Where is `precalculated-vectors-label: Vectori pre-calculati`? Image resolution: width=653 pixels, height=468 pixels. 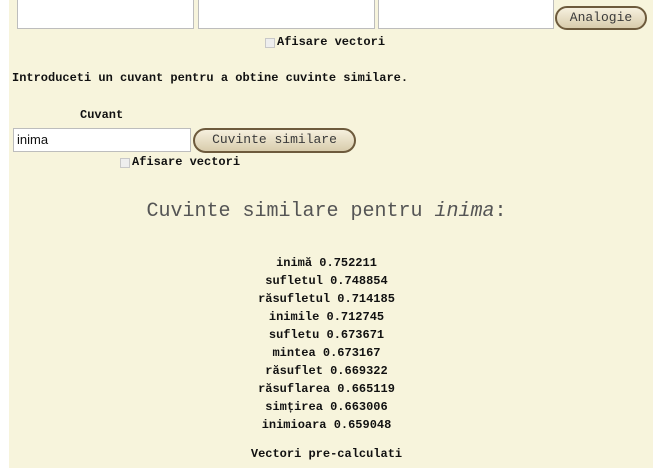 precalculated-vectors-label: Vectori pre-calculati is located at coordinates (326, 454).